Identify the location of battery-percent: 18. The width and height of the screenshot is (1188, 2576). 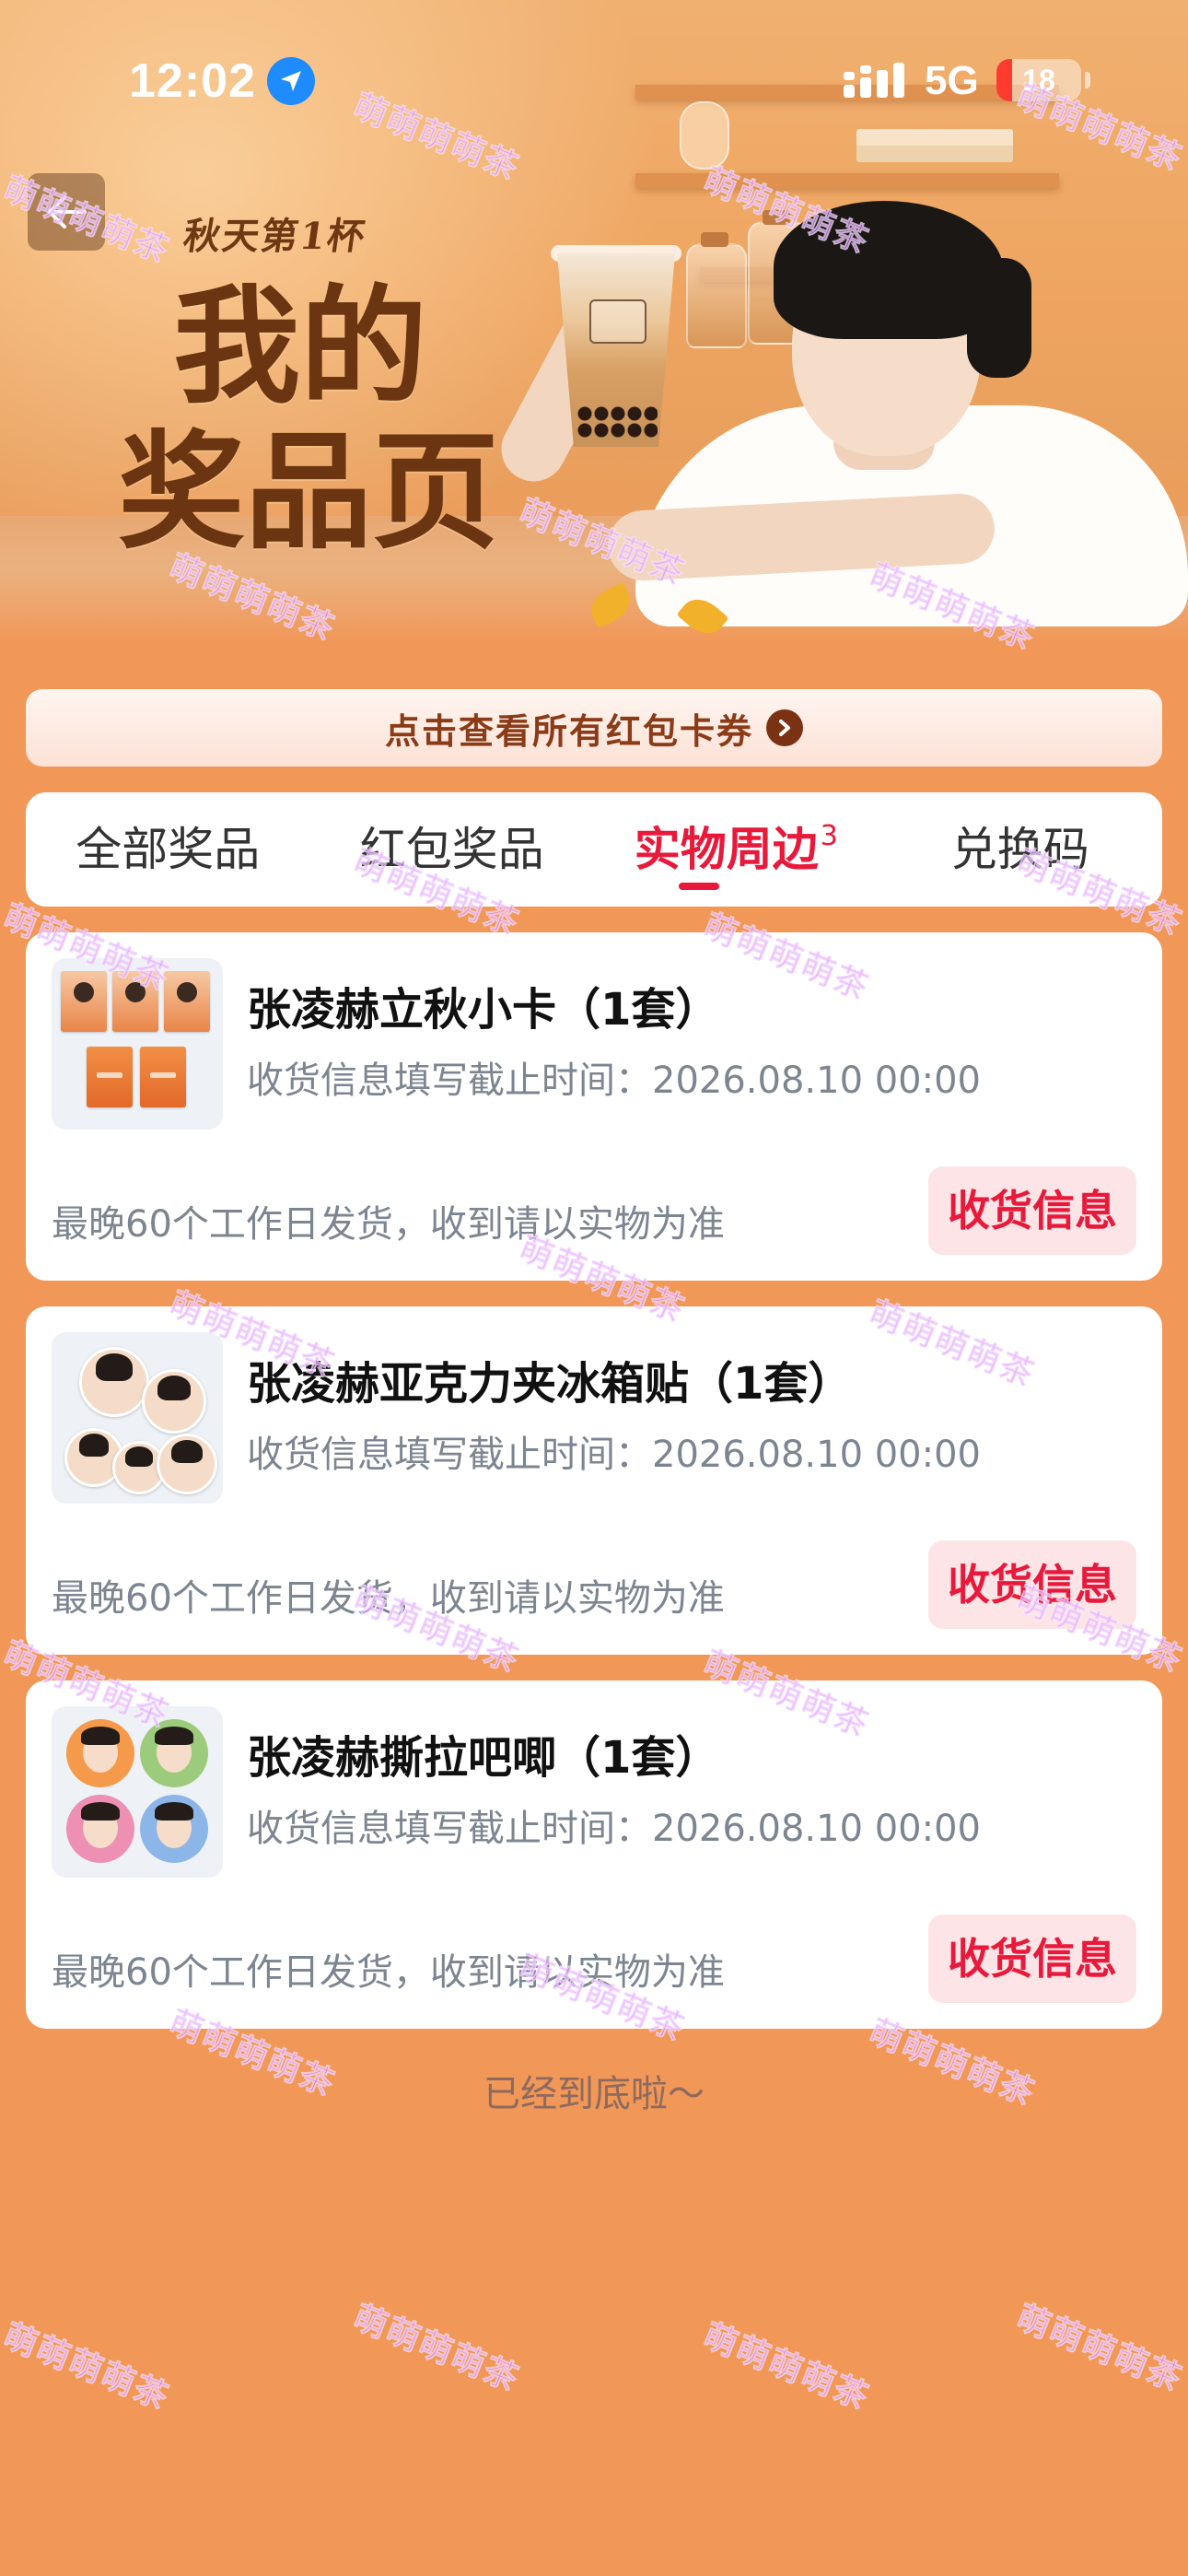
(1038, 80).